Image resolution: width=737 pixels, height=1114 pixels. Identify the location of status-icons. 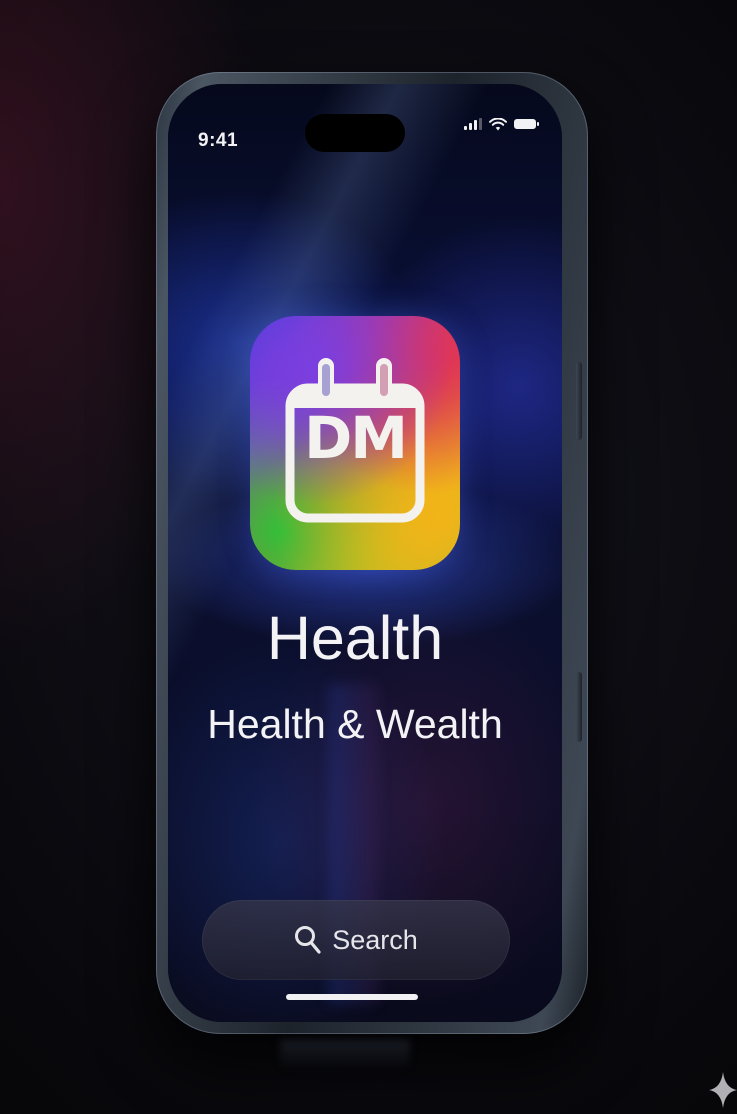
(501, 124).